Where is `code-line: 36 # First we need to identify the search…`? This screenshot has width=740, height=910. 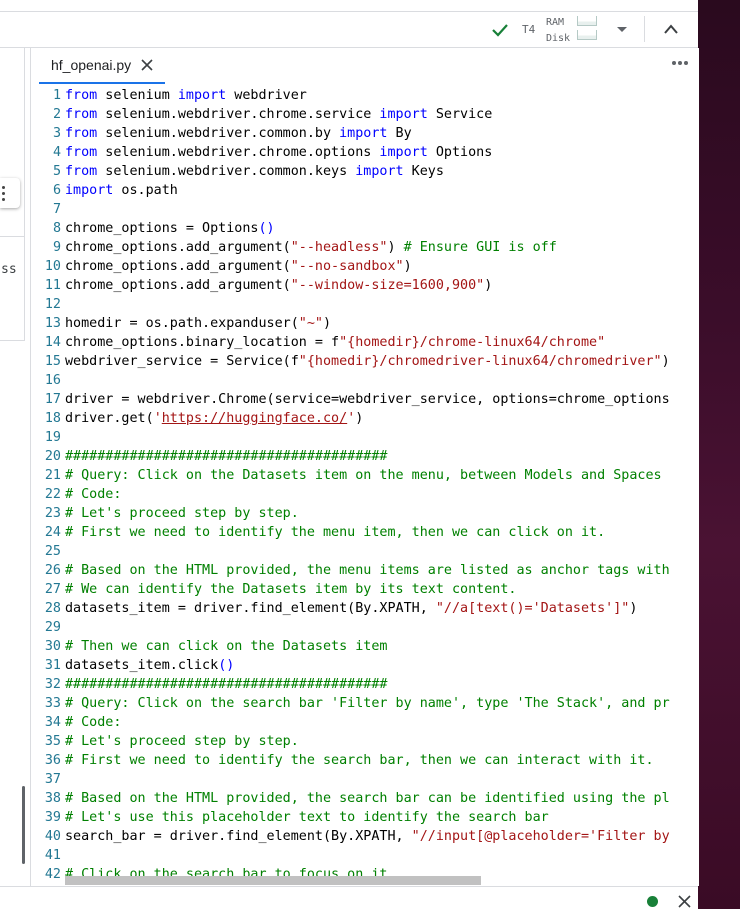 code-line: 36 # First we need to identify the search… is located at coordinates (365, 760).